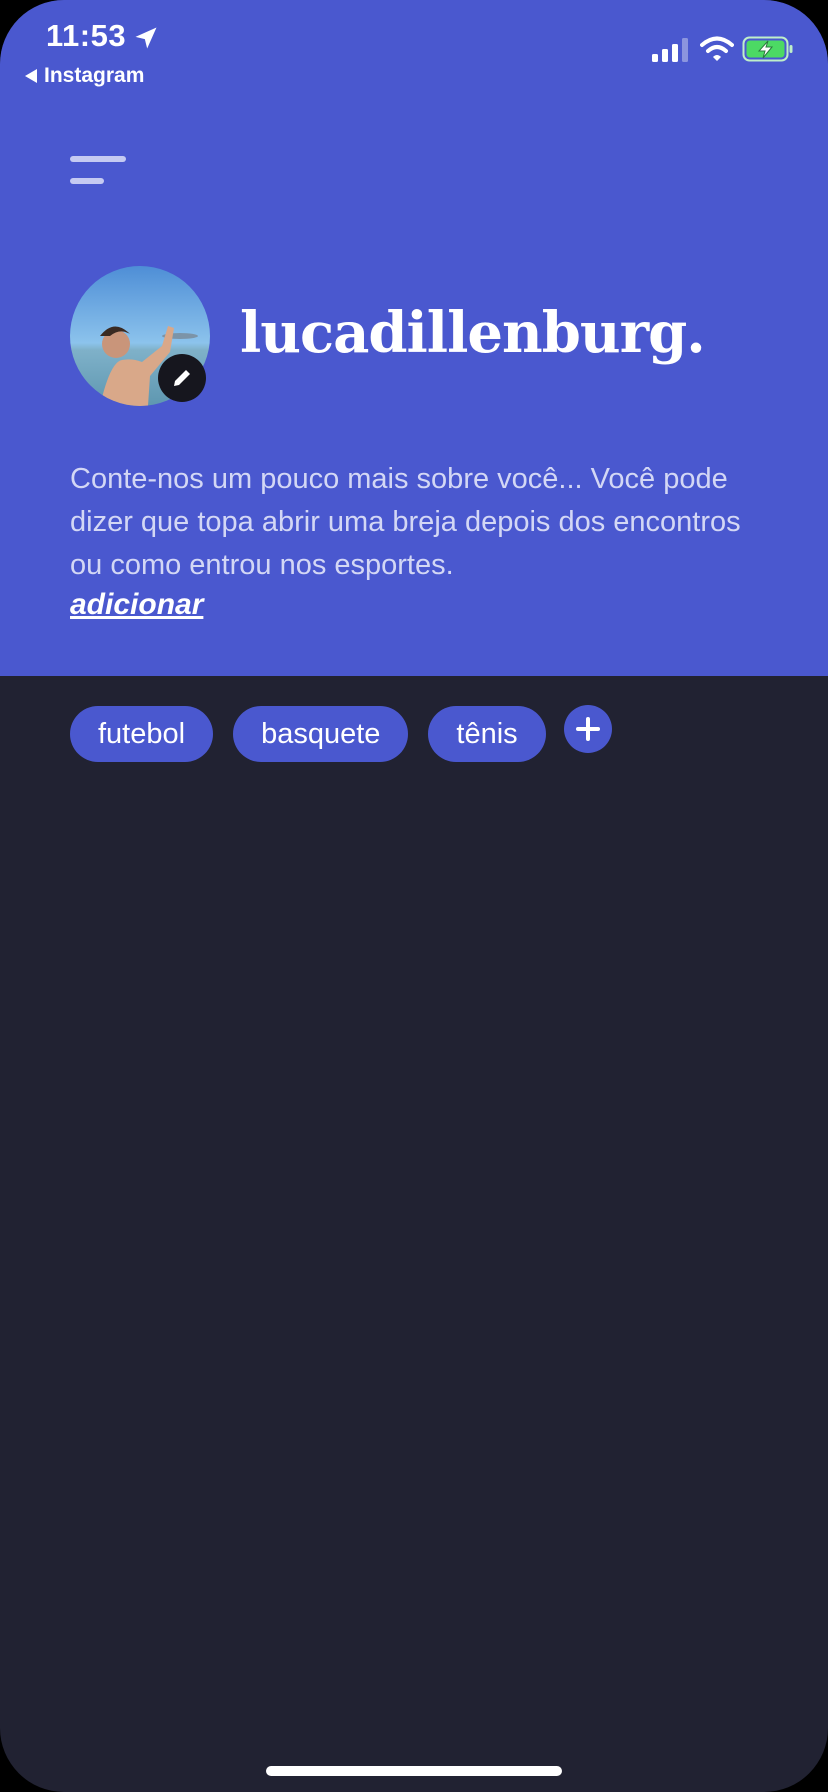 The width and height of the screenshot is (828, 1792). I want to click on tag-futebol: futebol, so click(142, 734).